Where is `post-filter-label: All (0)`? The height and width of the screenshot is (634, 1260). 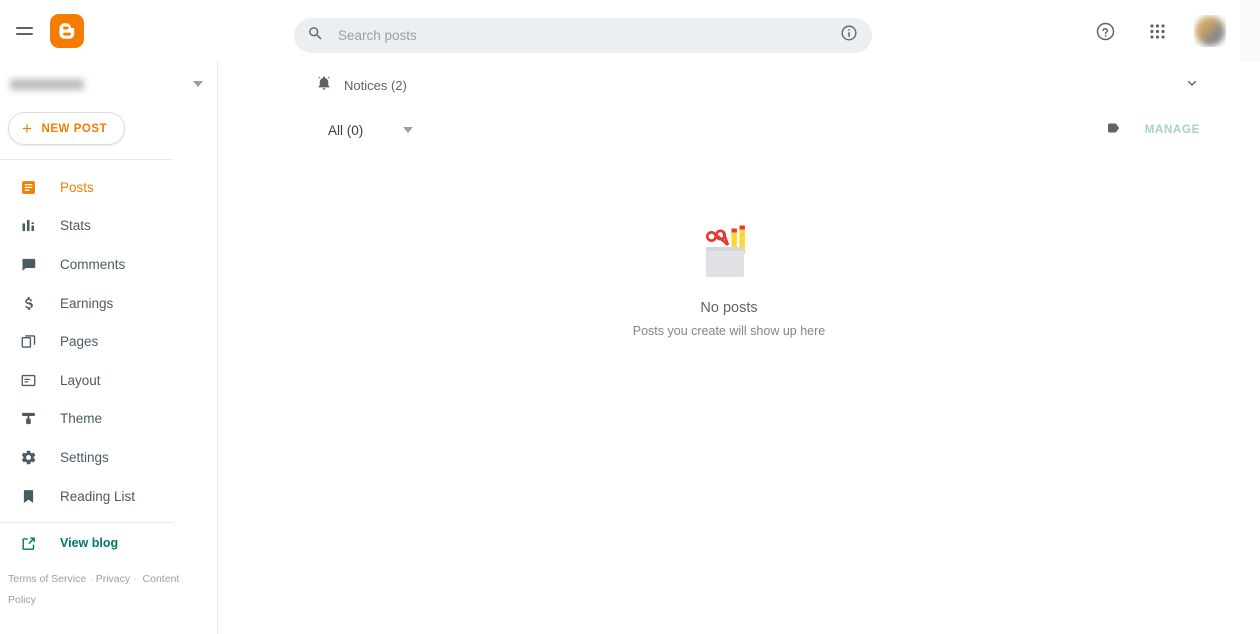 post-filter-label: All (0) is located at coordinates (346, 130).